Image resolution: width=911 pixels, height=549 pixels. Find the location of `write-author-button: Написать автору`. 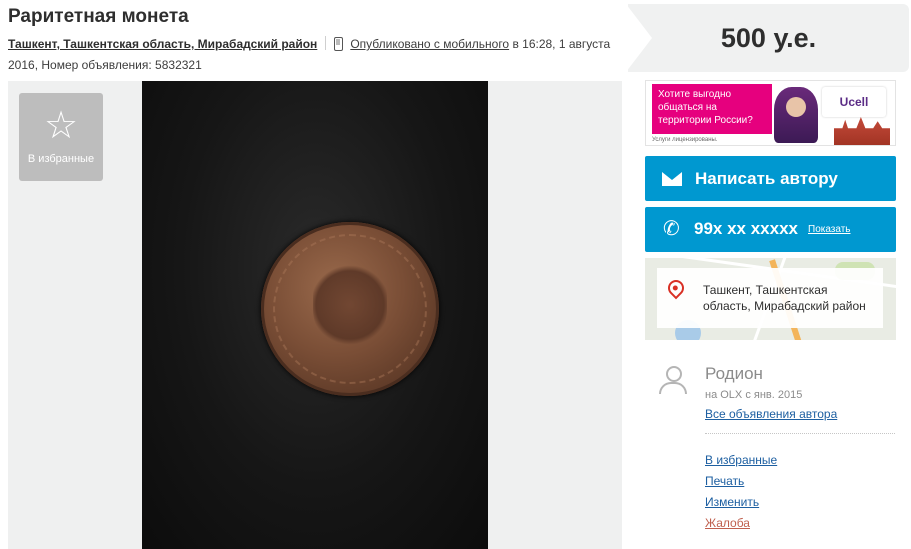

write-author-button: Написать автору is located at coordinates (770, 178).